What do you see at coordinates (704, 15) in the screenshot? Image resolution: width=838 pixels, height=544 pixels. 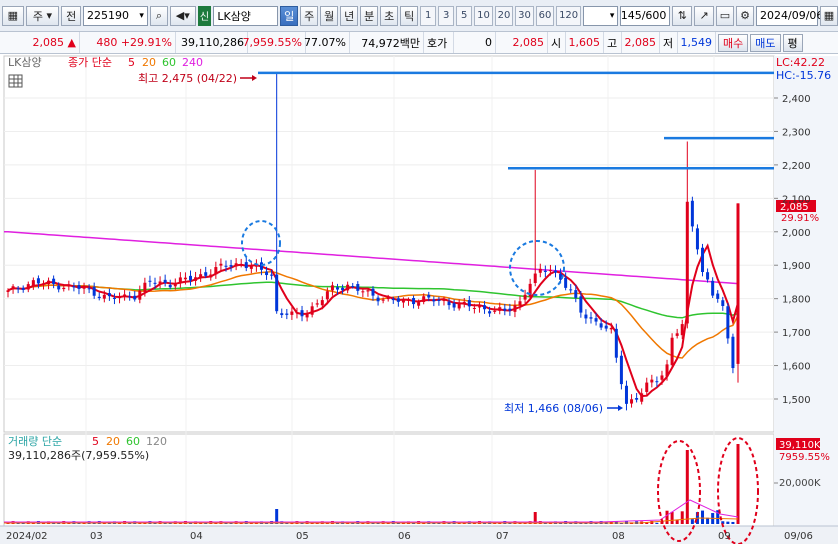 I see `chart-tool-icon: ↗` at bounding box center [704, 15].